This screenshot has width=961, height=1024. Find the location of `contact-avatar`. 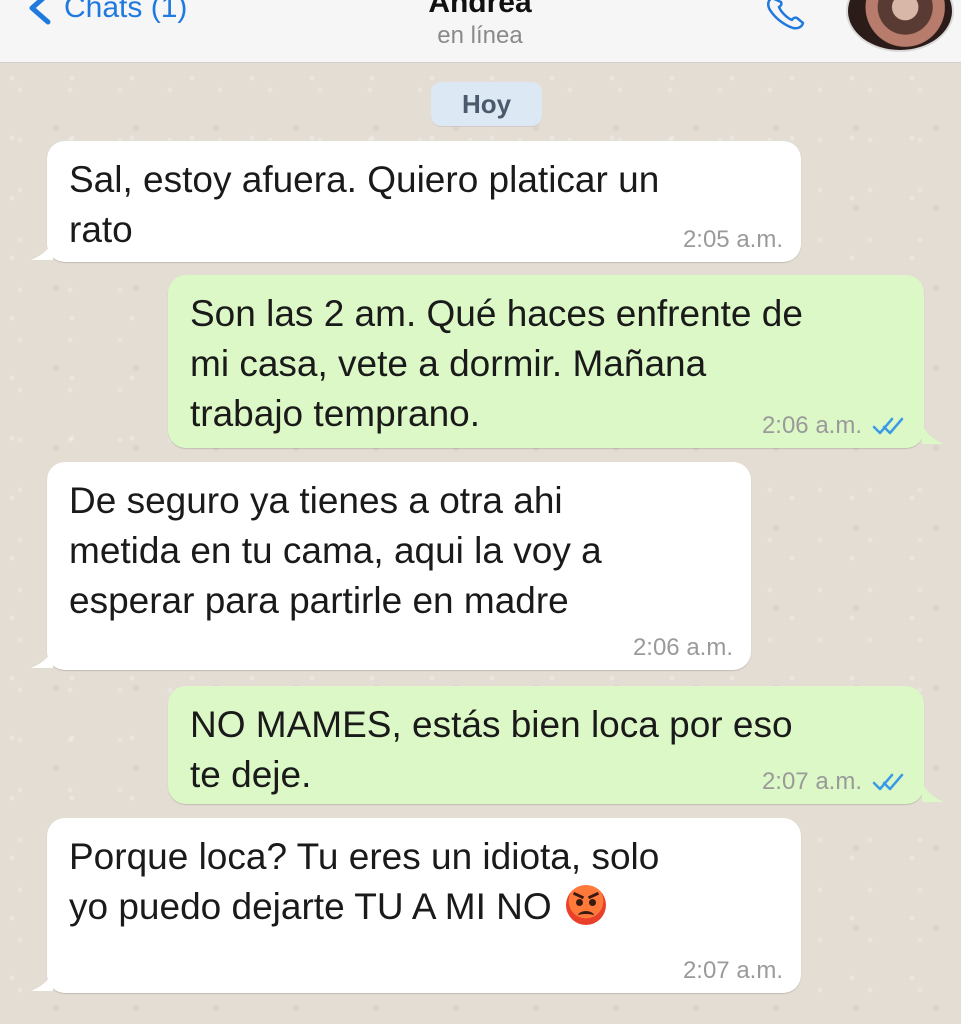

contact-avatar is located at coordinates (900, 26).